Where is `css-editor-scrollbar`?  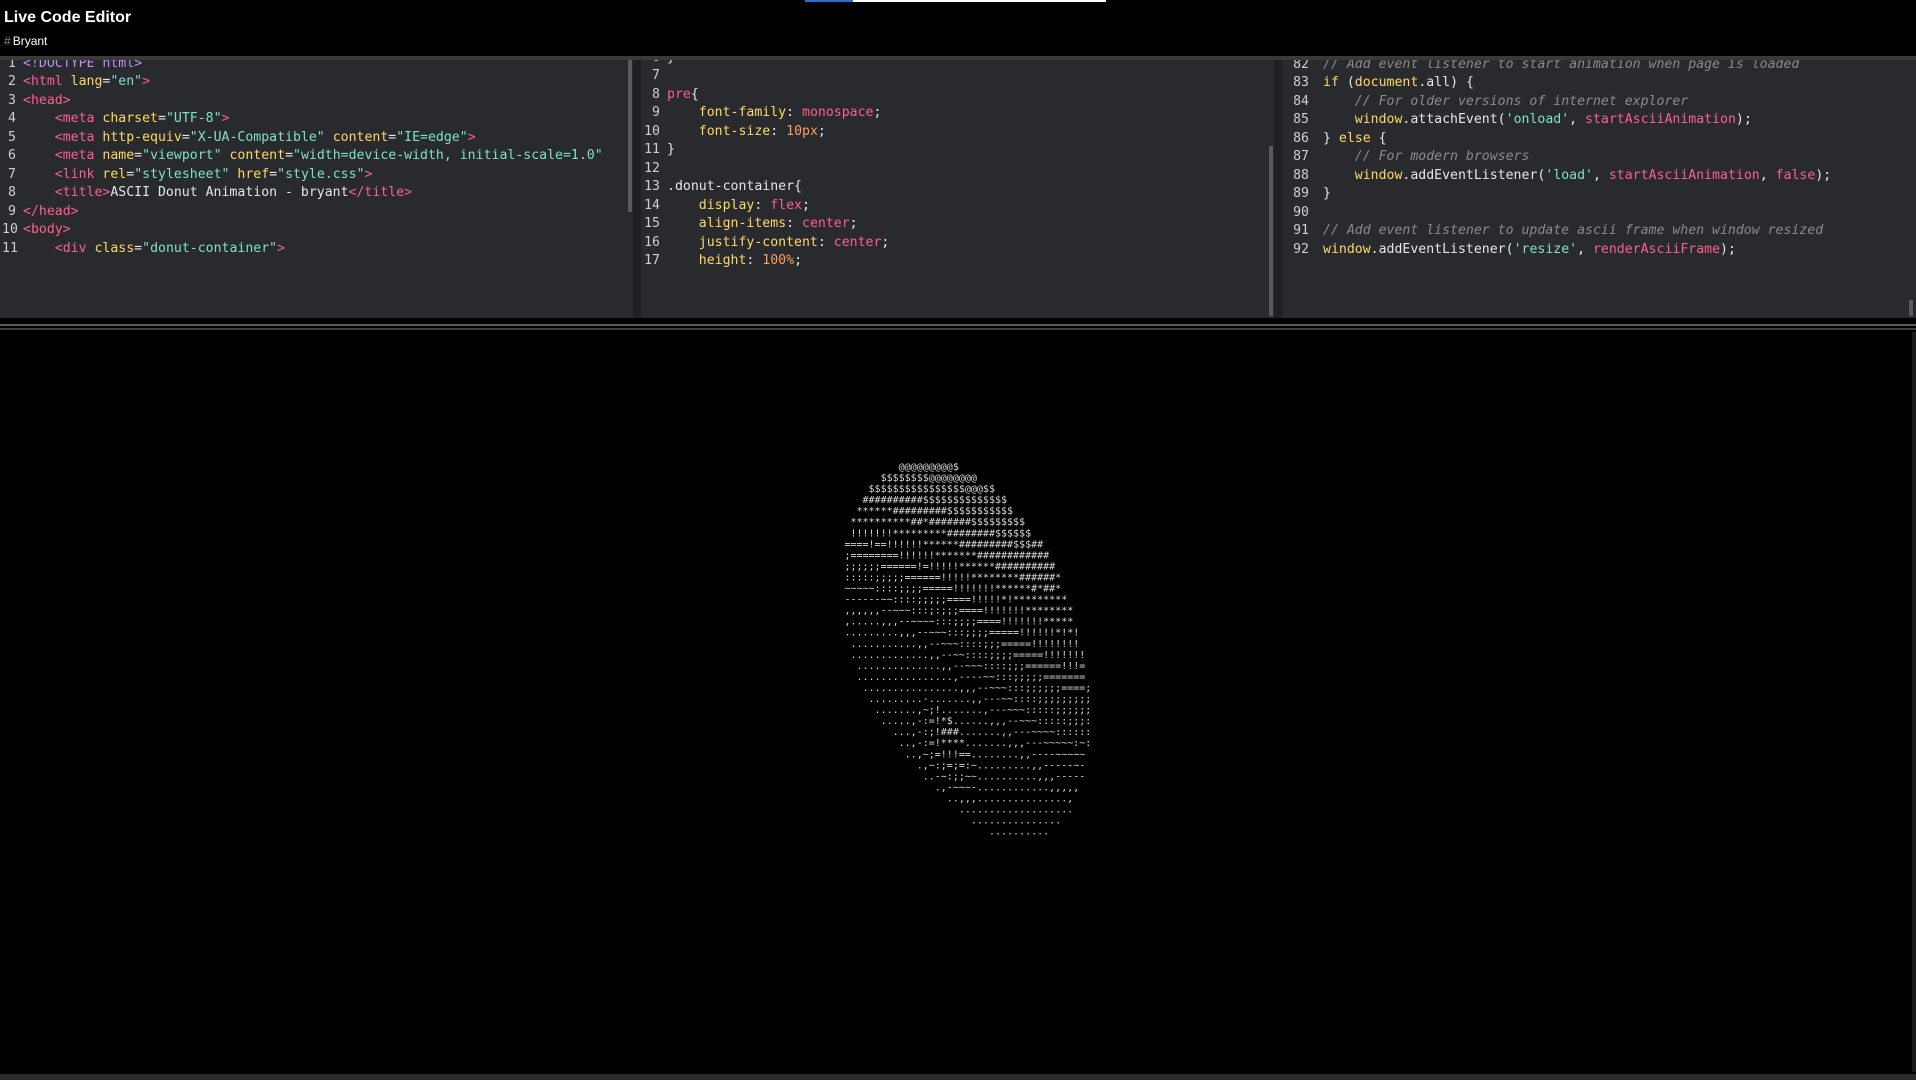 css-editor-scrollbar is located at coordinates (1271, 231).